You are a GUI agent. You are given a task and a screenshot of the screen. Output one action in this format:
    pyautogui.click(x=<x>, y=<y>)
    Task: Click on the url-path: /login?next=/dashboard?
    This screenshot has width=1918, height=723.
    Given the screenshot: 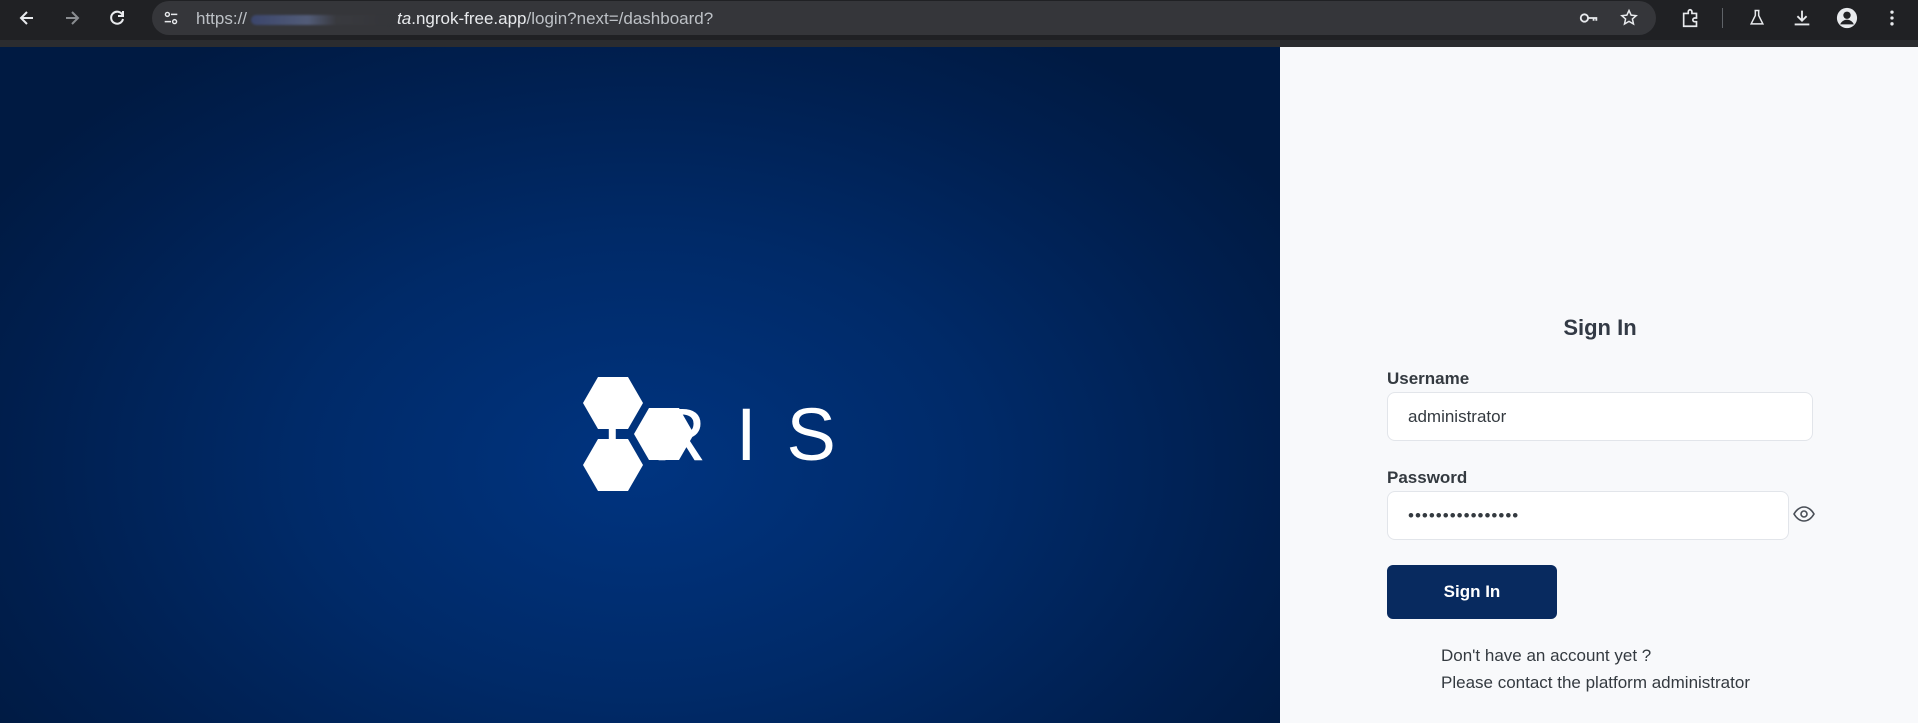 What is the action you would take?
    pyautogui.click(x=620, y=18)
    